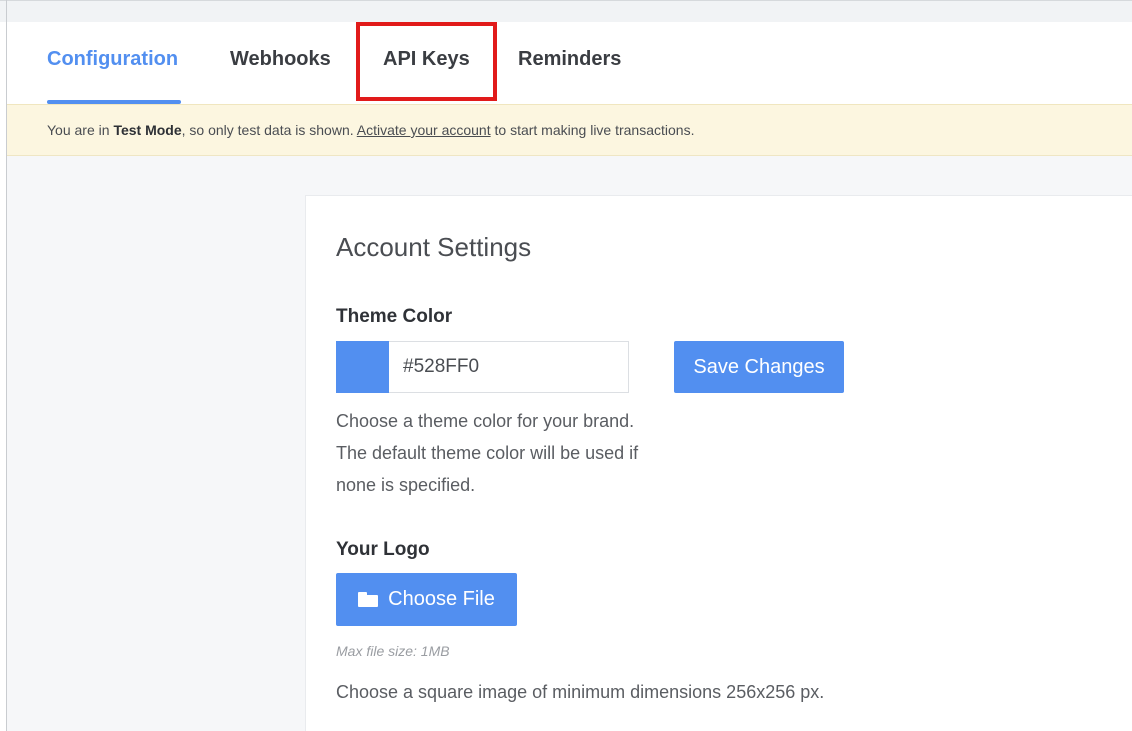 This screenshot has width=1132, height=731. I want to click on activate-account-link: Activate your account, so click(424, 130).